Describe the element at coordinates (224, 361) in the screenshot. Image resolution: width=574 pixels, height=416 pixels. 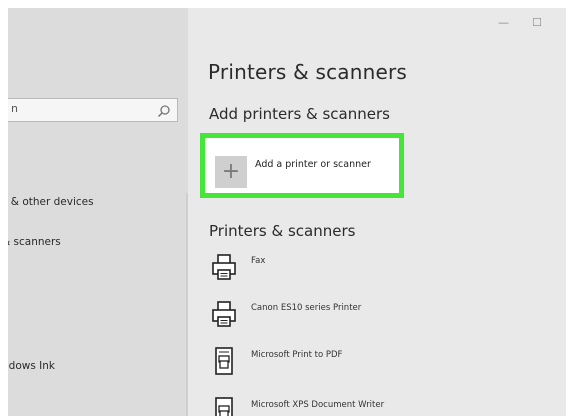
I see `pdf-printer-icon` at that location.